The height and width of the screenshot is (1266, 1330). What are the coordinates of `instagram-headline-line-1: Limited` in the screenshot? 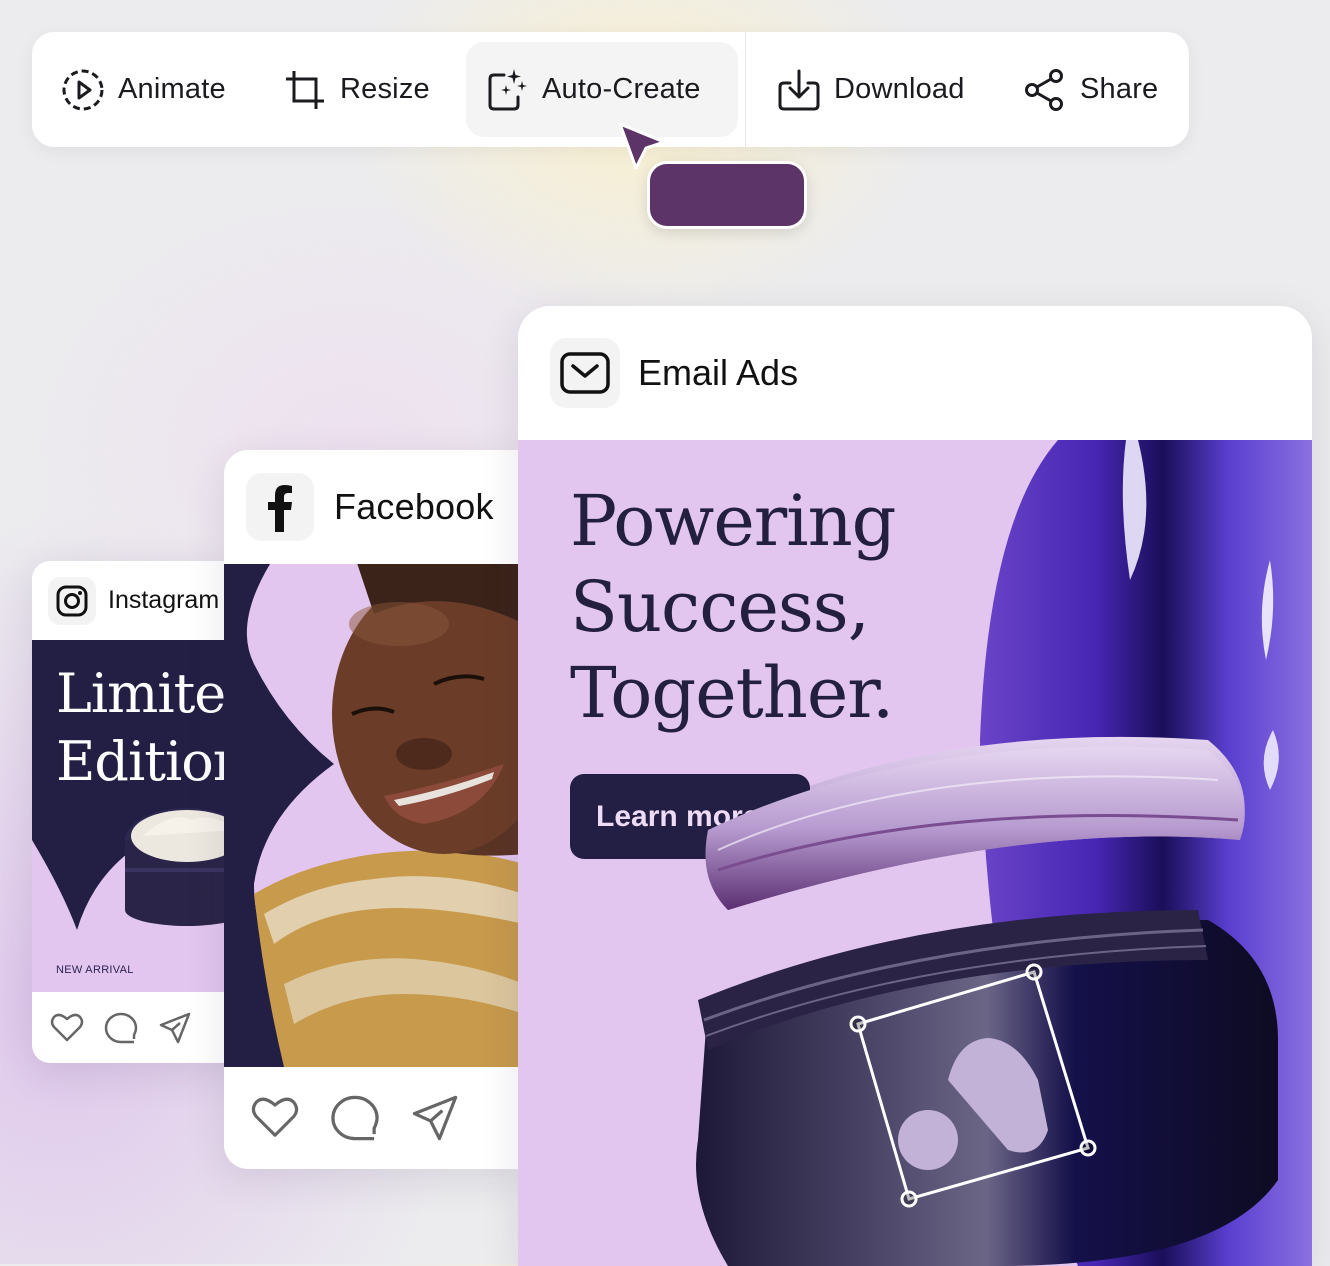 It's located at (149, 693).